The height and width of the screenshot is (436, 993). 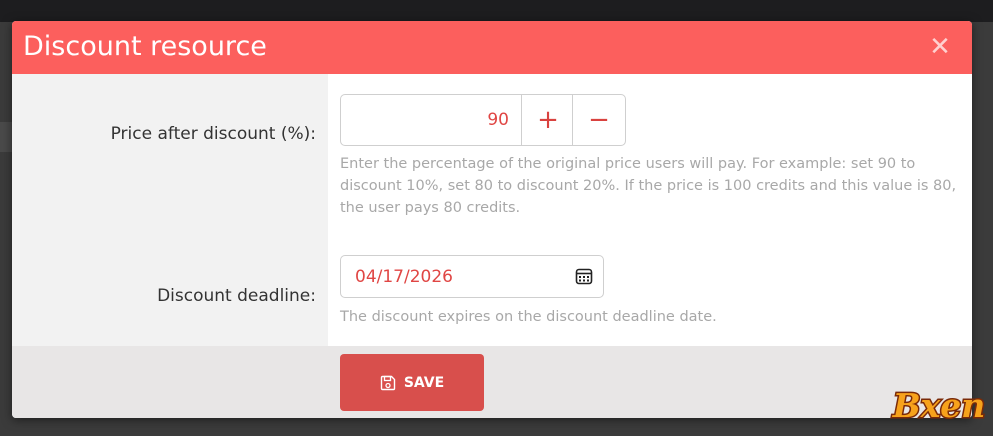 What do you see at coordinates (598, 120) in the screenshot?
I see `decrement-button: −` at bounding box center [598, 120].